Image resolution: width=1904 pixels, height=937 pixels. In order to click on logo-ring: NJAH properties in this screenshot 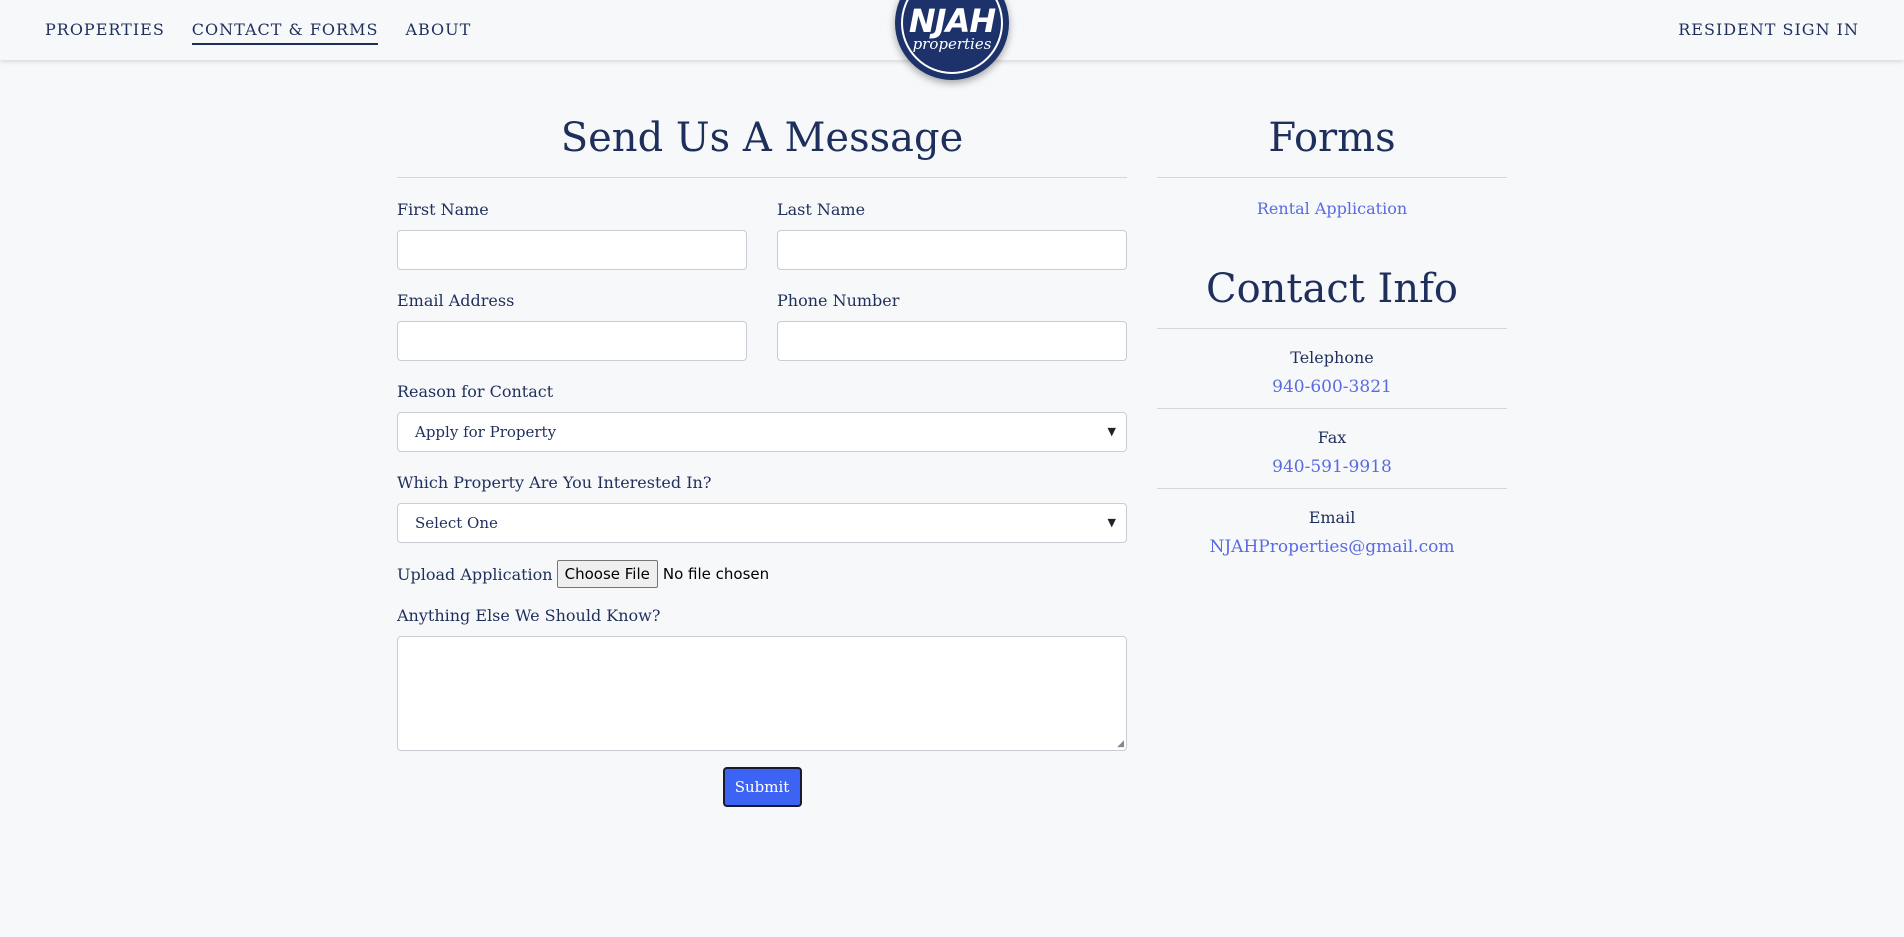, I will do `click(952, 37)`.